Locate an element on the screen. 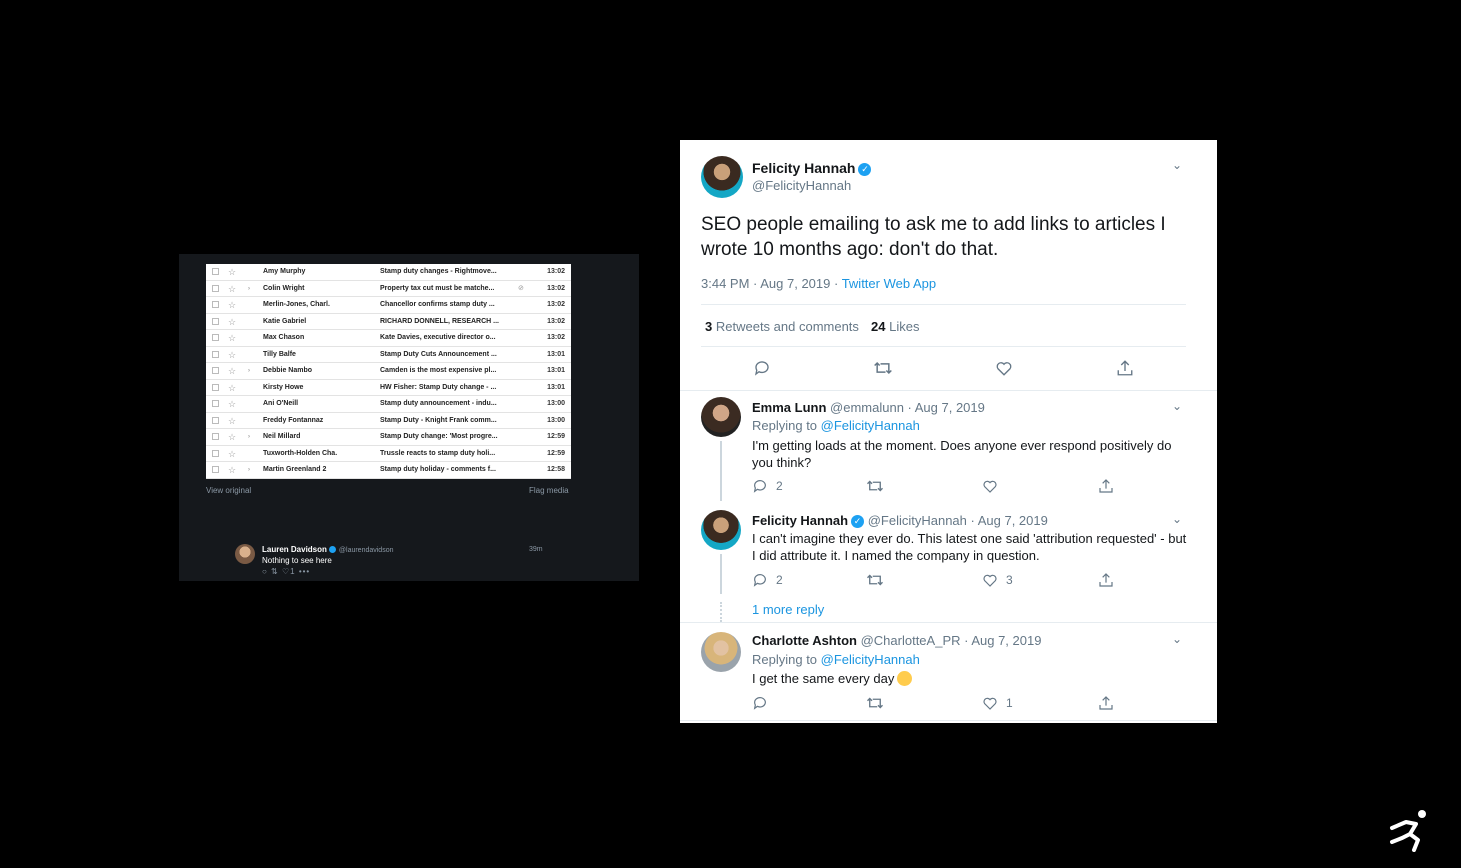 The height and width of the screenshot is (868, 1461). retweets-stat: 3 Retweets and comments is located at coordinates (782, 326).